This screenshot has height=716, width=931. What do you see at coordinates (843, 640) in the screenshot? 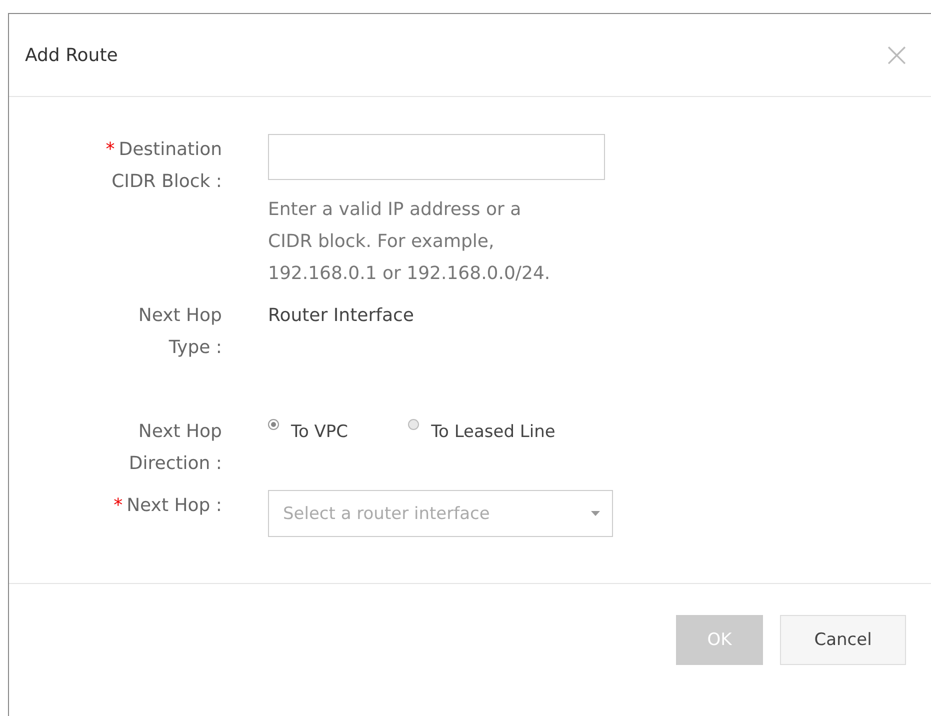
I see `cancel-button: Cancel` at bounding box center [843, 640].